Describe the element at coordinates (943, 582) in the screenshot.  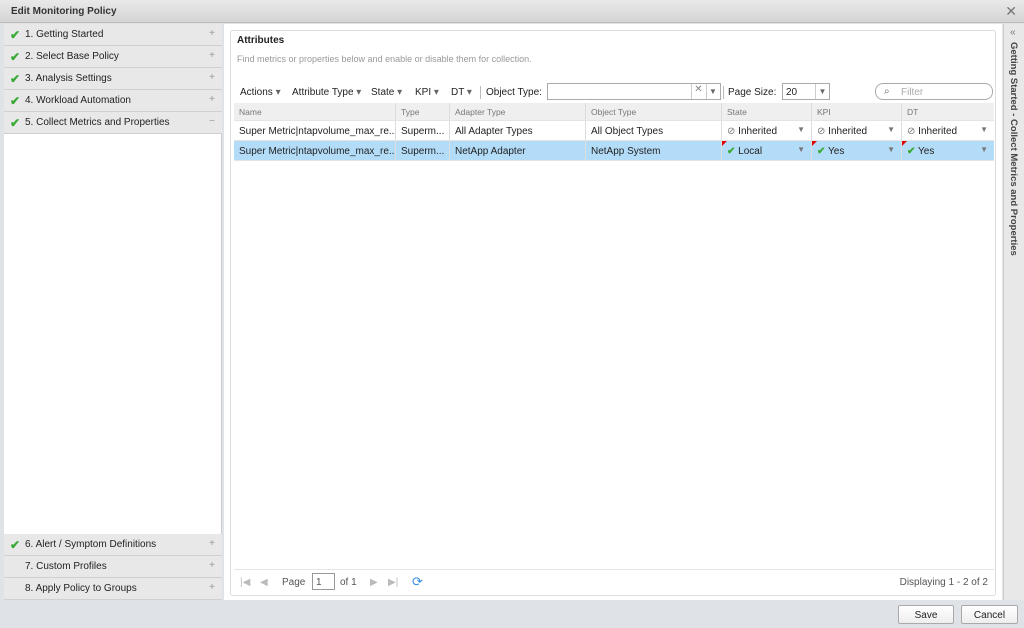
I see `displaying-count: Displaying 1 - 2 of 2` at that location.